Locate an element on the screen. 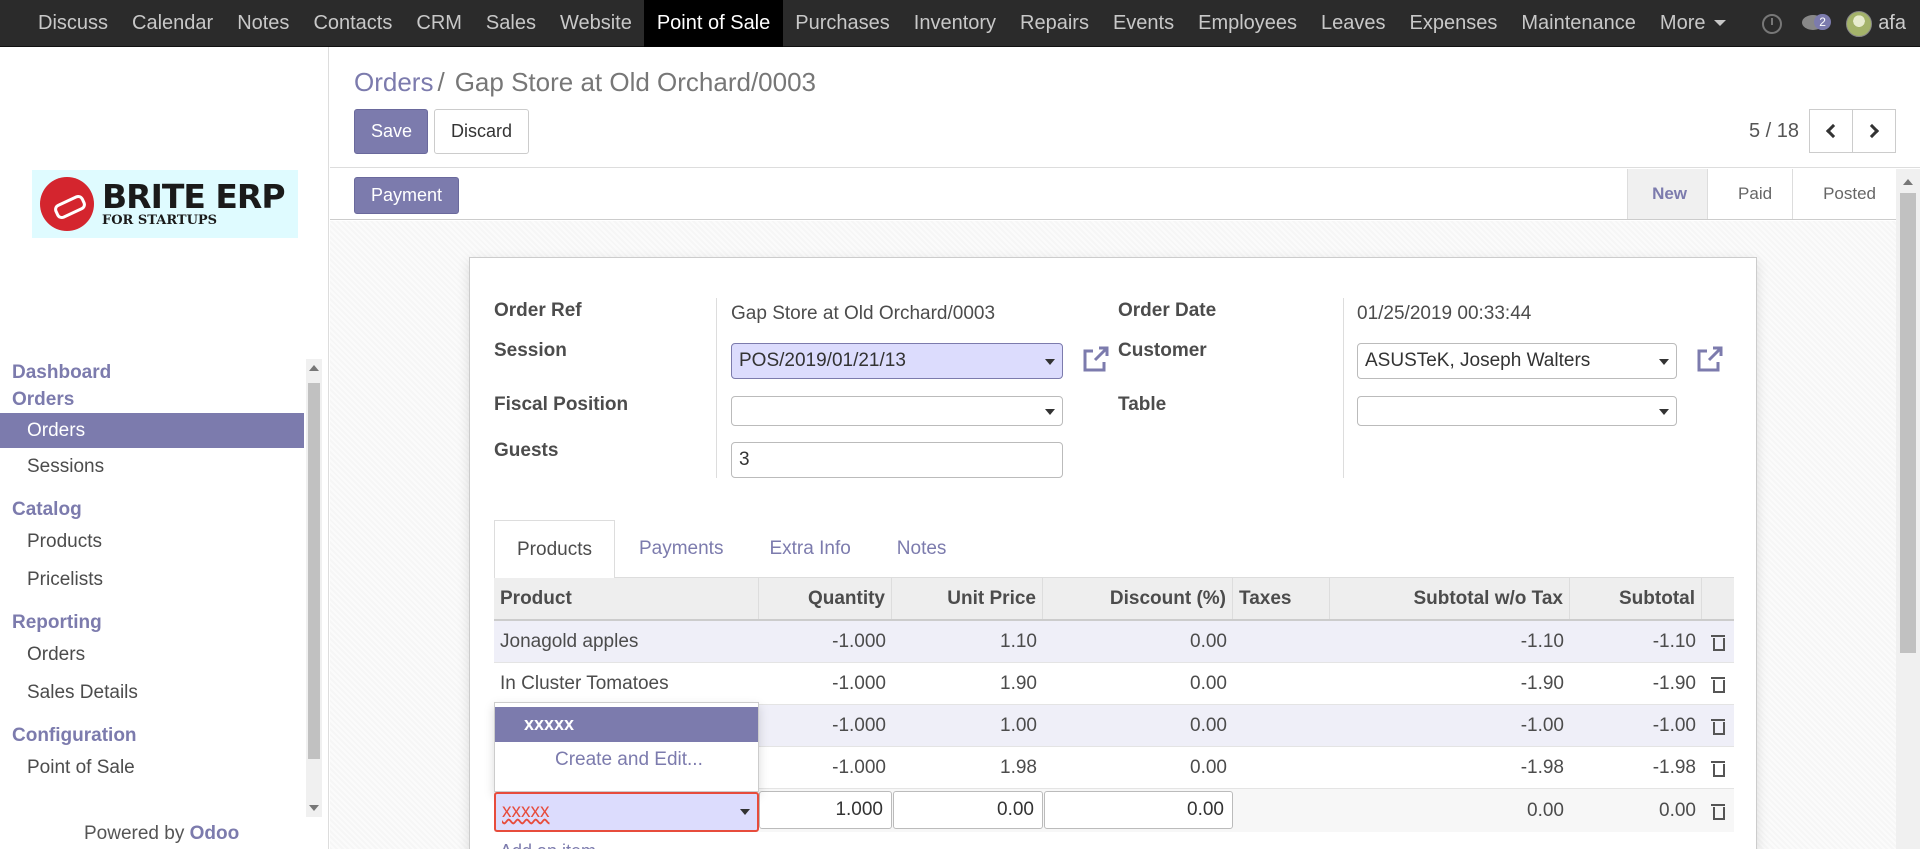 This screenshot has height=849, width=1920. menu-calendar: Calendar is located at coordinates (172, 23).